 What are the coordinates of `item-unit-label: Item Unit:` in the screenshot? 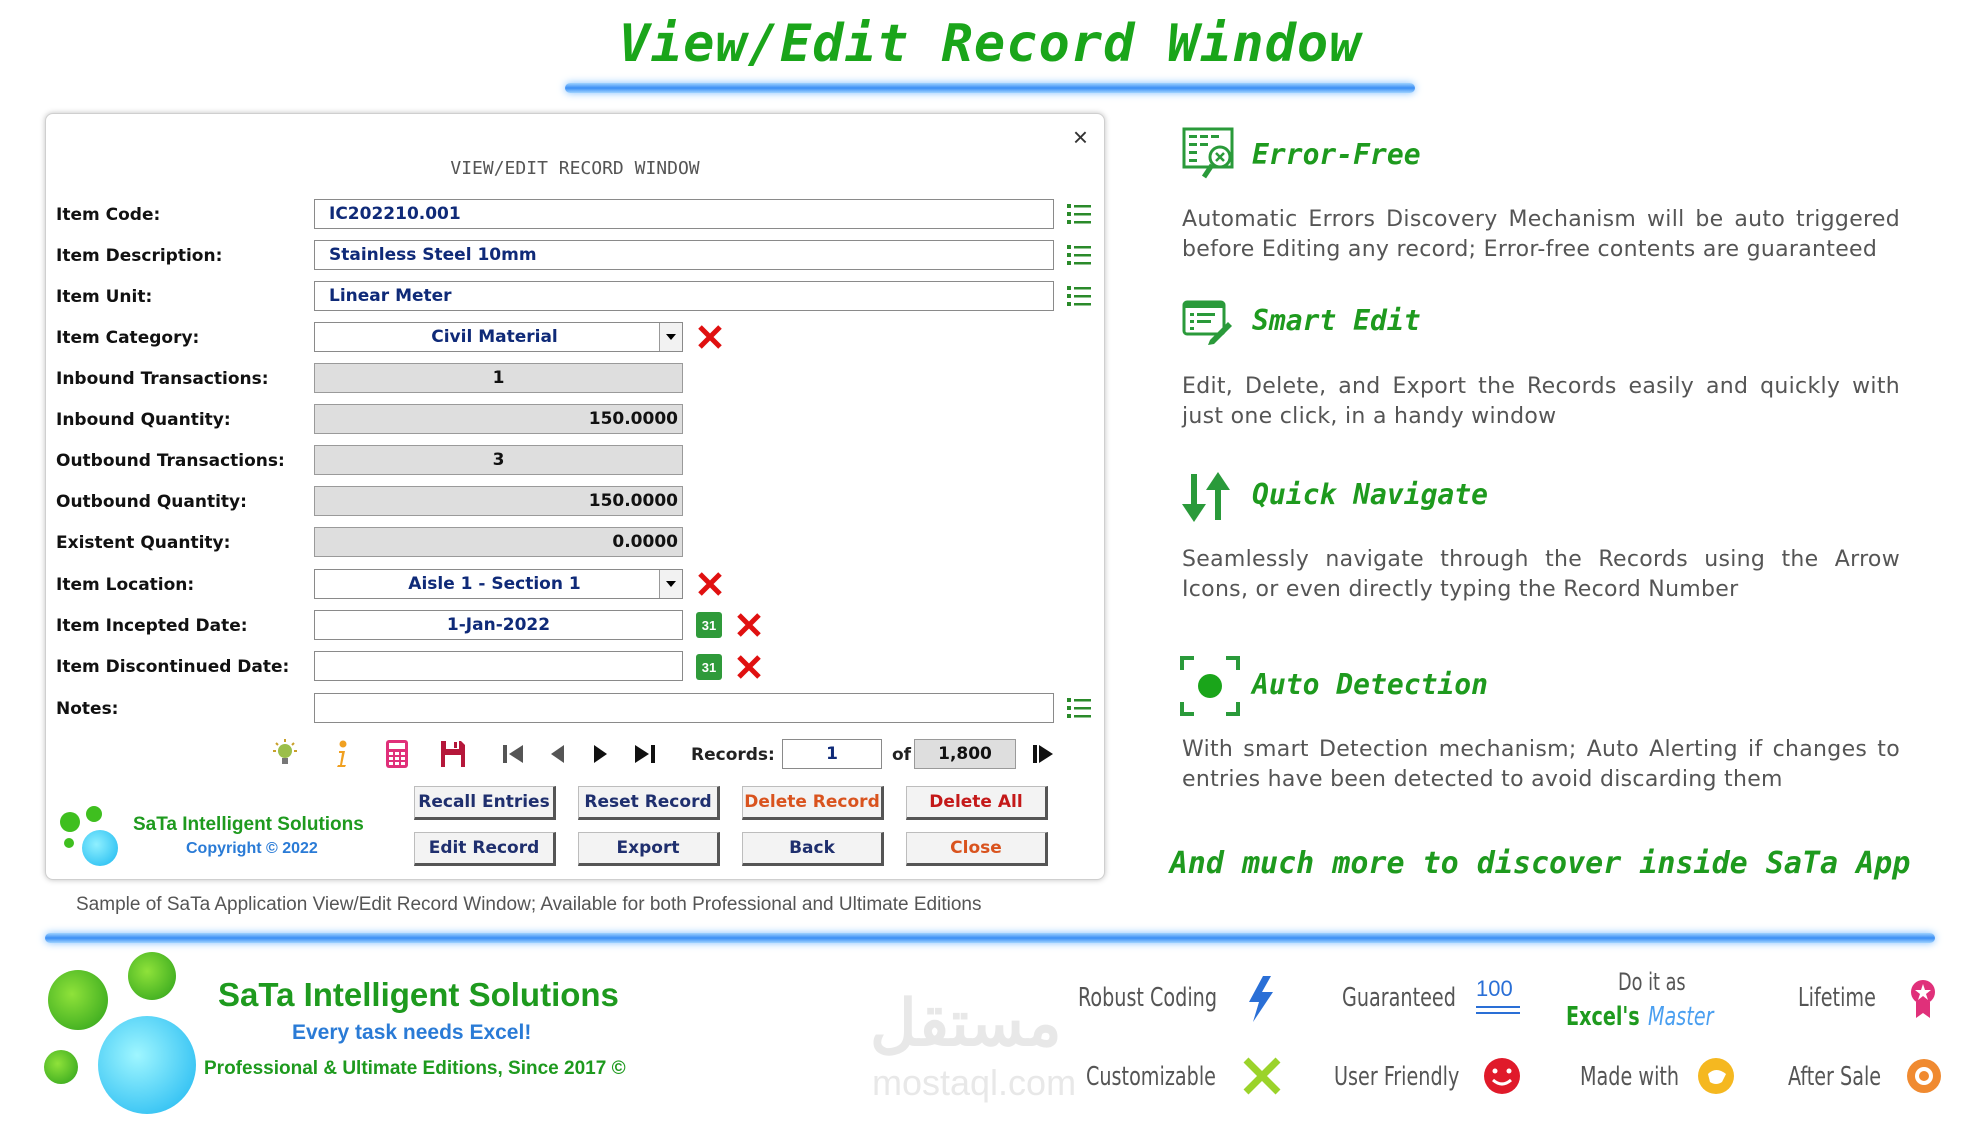 It's located at (104, 297).